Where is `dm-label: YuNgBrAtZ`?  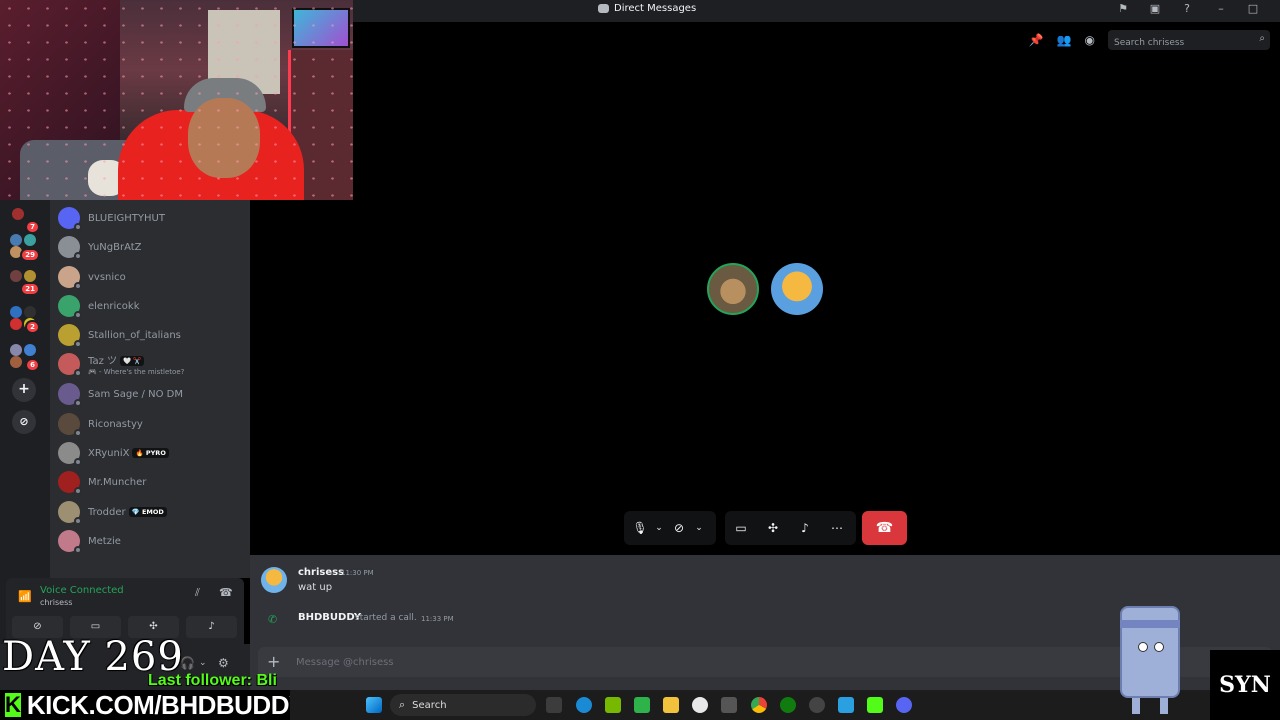
dm-label: YuNgBrAtZ is located at coordinates (115, 247).